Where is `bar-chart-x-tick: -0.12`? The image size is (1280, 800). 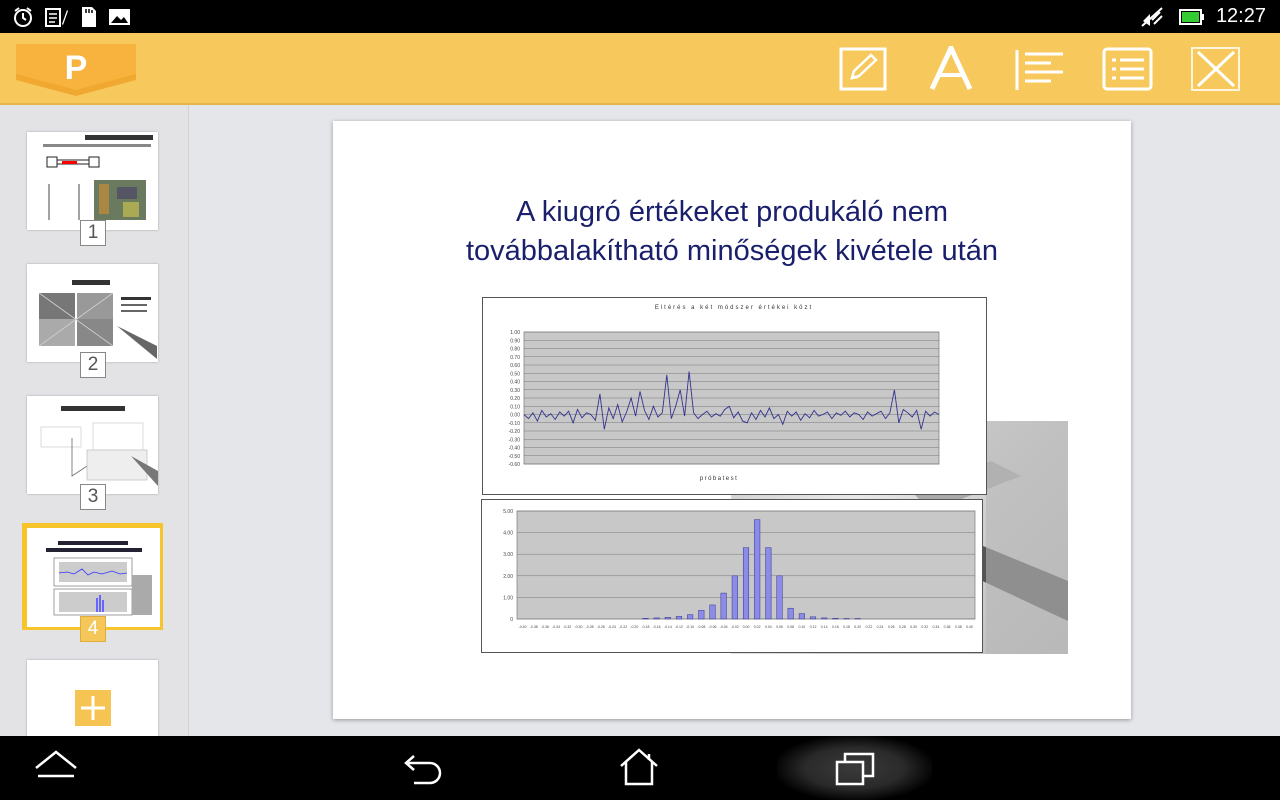
bar-chart-x-tick: -0.12 is located at coordinates (679, 627).